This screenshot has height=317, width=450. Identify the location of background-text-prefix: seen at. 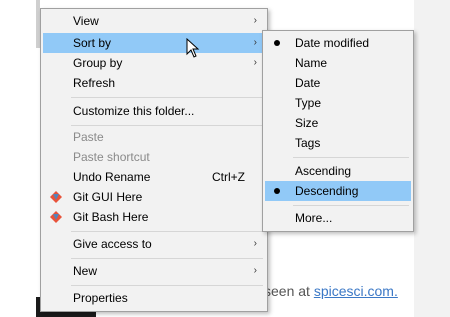
(289, 291).